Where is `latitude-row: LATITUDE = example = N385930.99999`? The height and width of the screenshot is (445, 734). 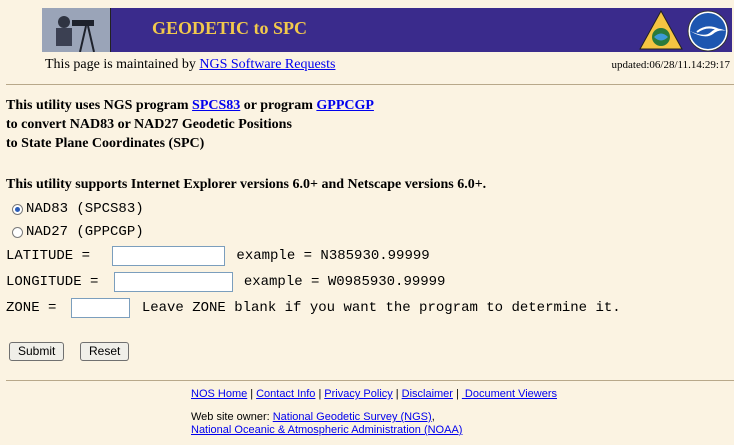
latitude-row: LATITUDE = example = N385930.99999 is located at coordinates (218, 256).